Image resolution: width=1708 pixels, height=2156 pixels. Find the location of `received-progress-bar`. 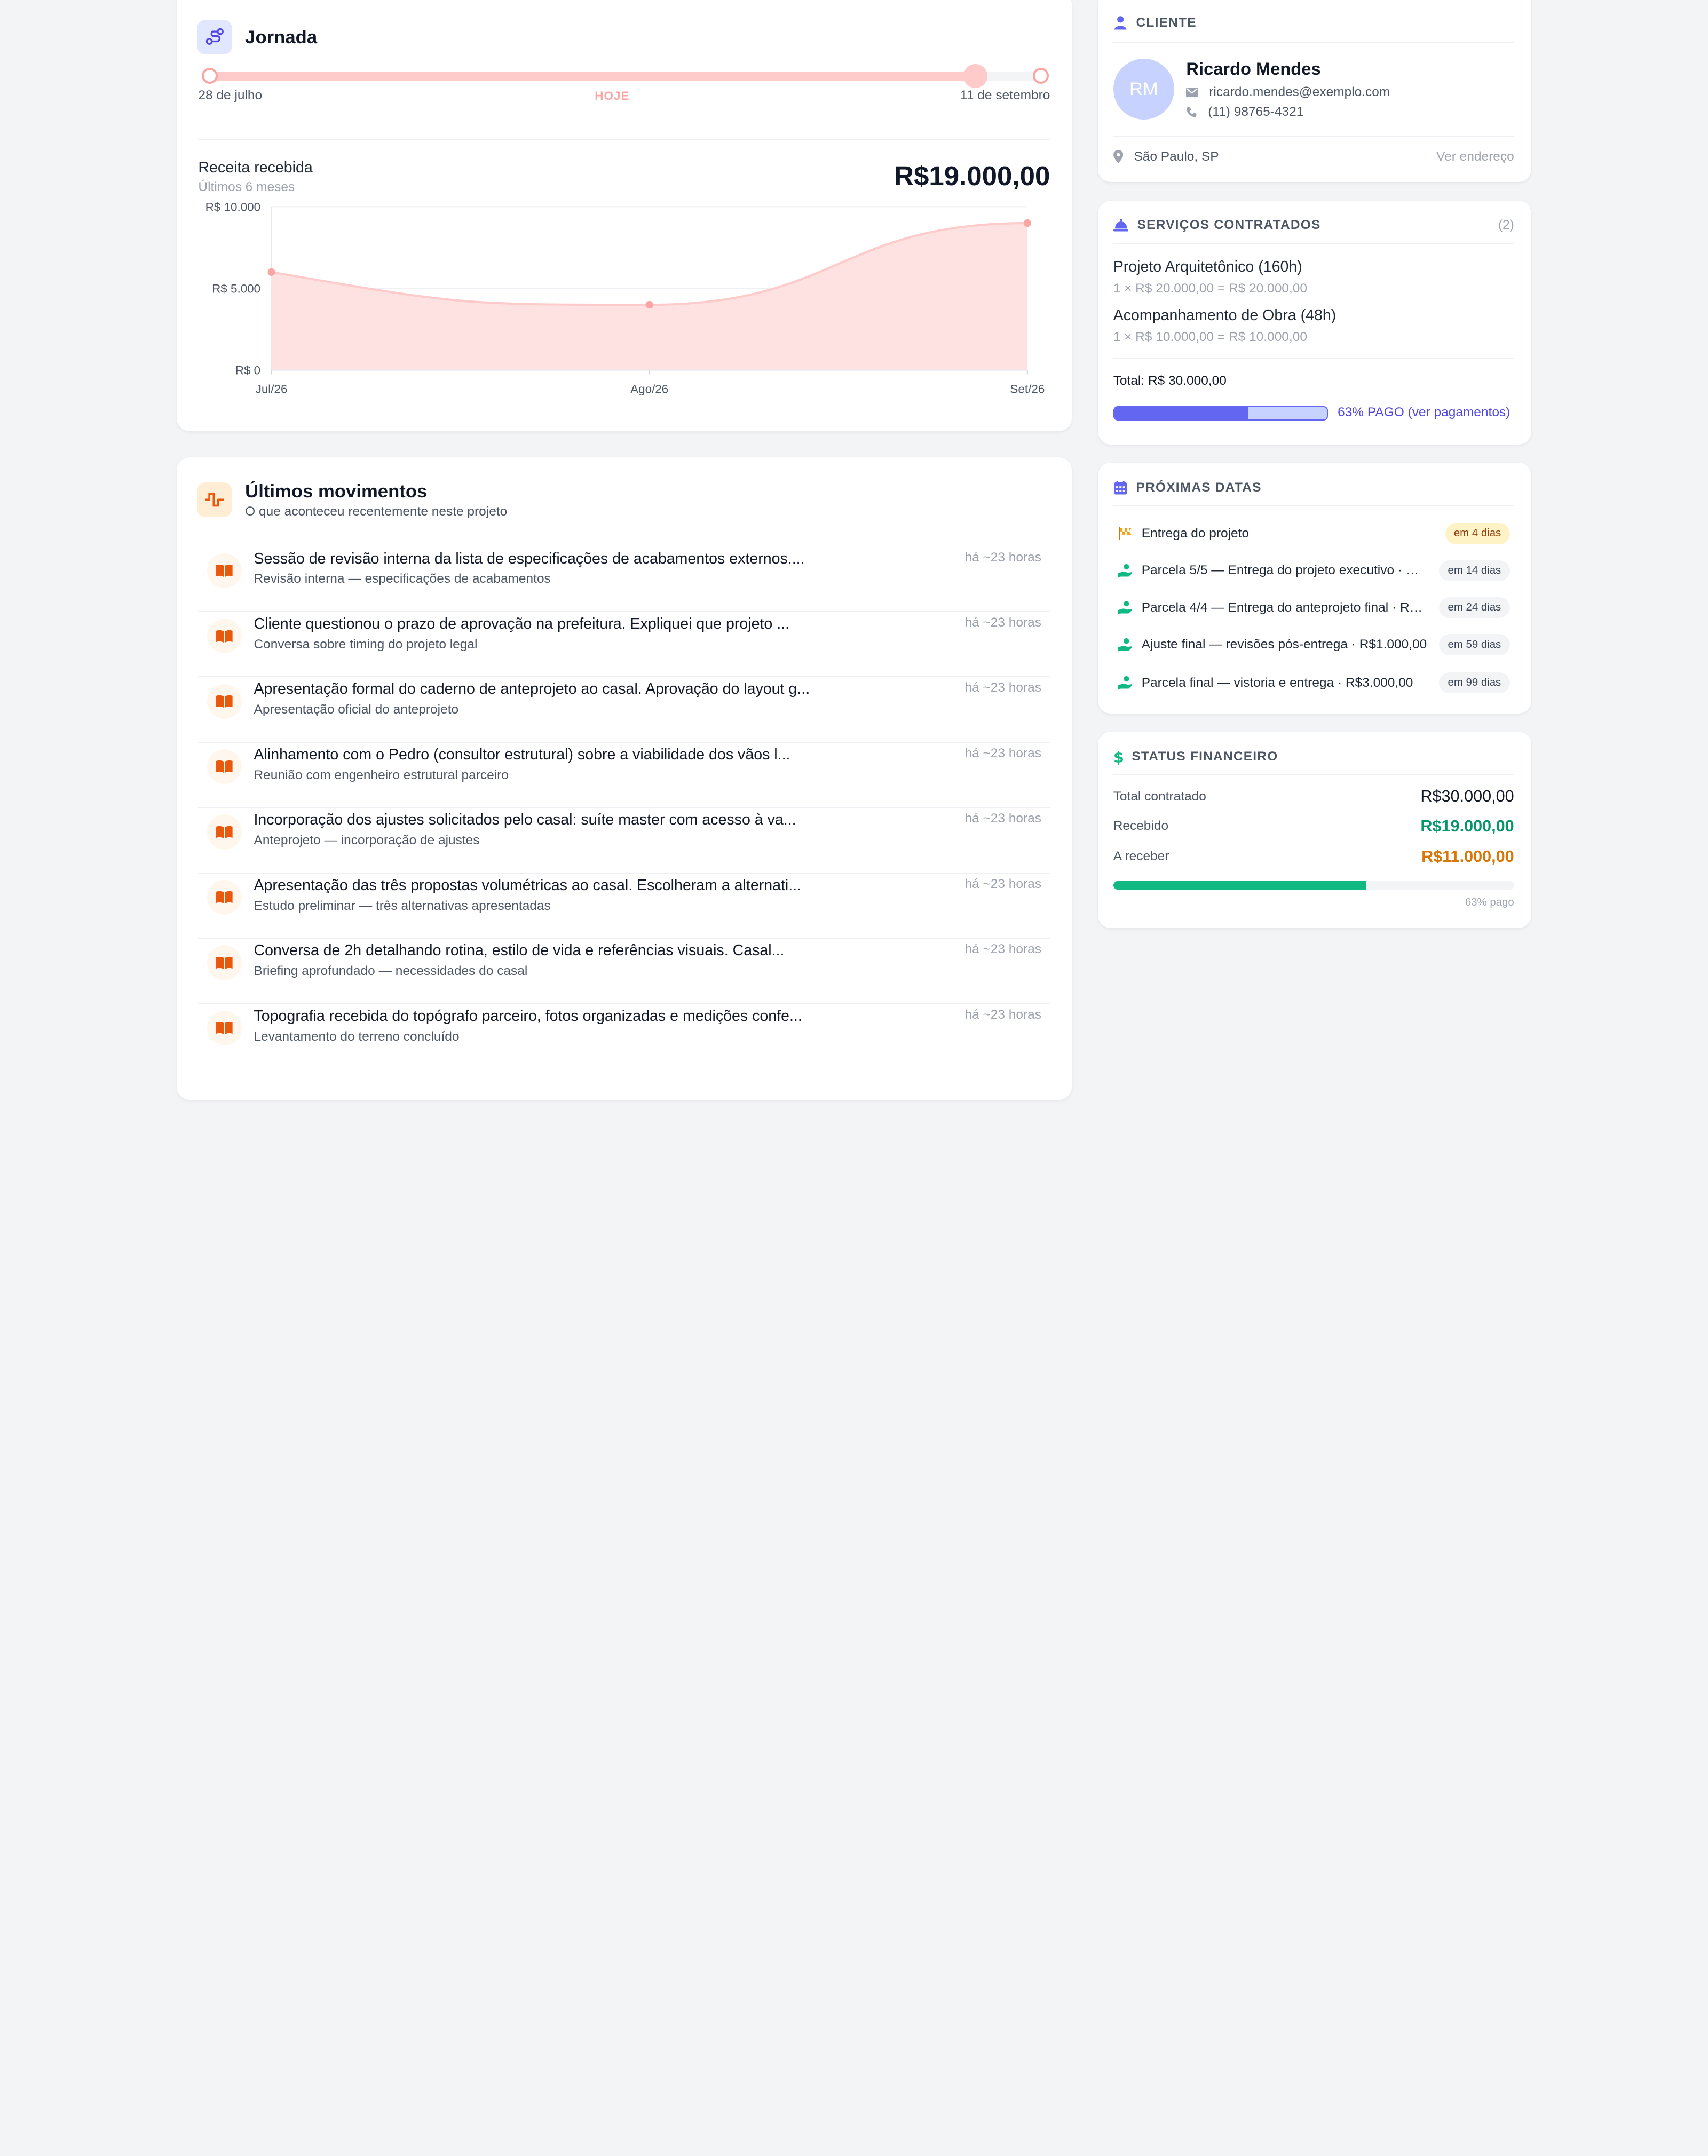

received-progress-bar is located at coordinates (1313, 885).